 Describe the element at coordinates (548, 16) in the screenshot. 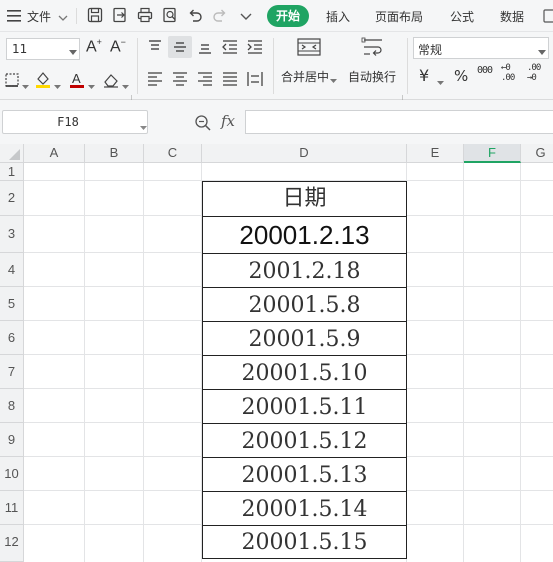

I see `tab-overflow-icon` at that location.